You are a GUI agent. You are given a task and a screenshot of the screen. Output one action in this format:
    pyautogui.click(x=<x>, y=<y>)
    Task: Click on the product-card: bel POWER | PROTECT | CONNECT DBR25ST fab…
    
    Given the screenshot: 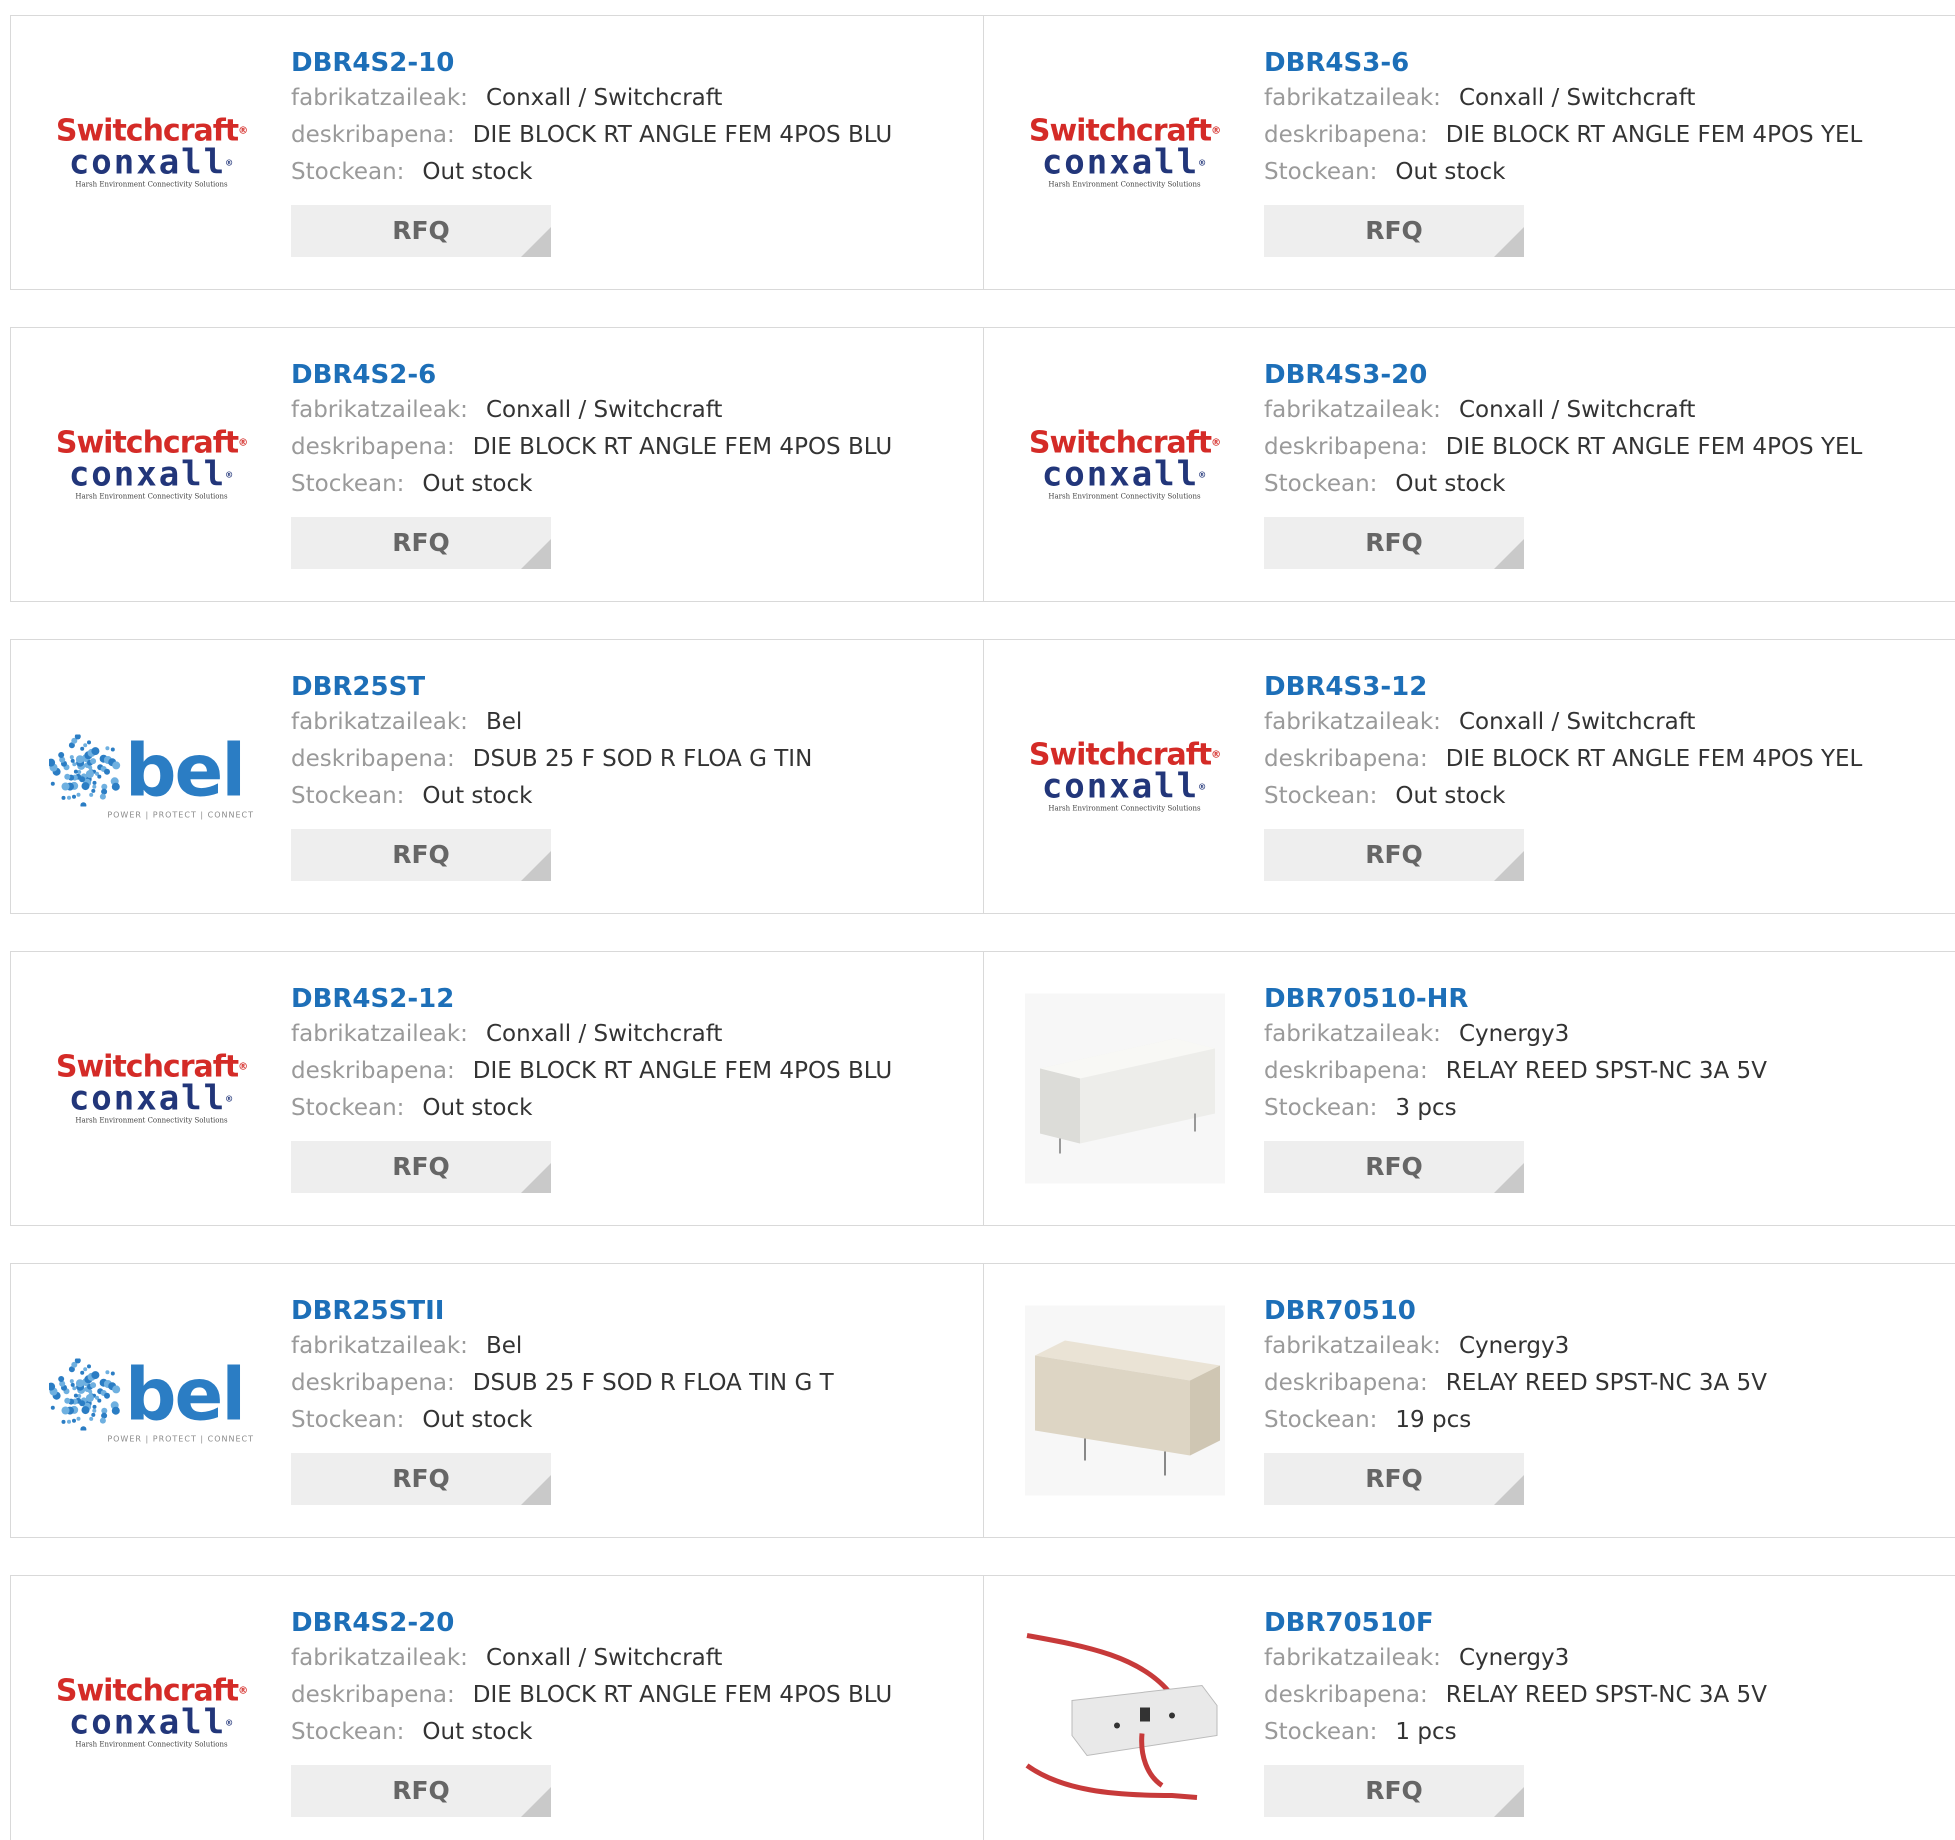 What is the action you would take?
    pyautogui.click(x=497, y=776)
    